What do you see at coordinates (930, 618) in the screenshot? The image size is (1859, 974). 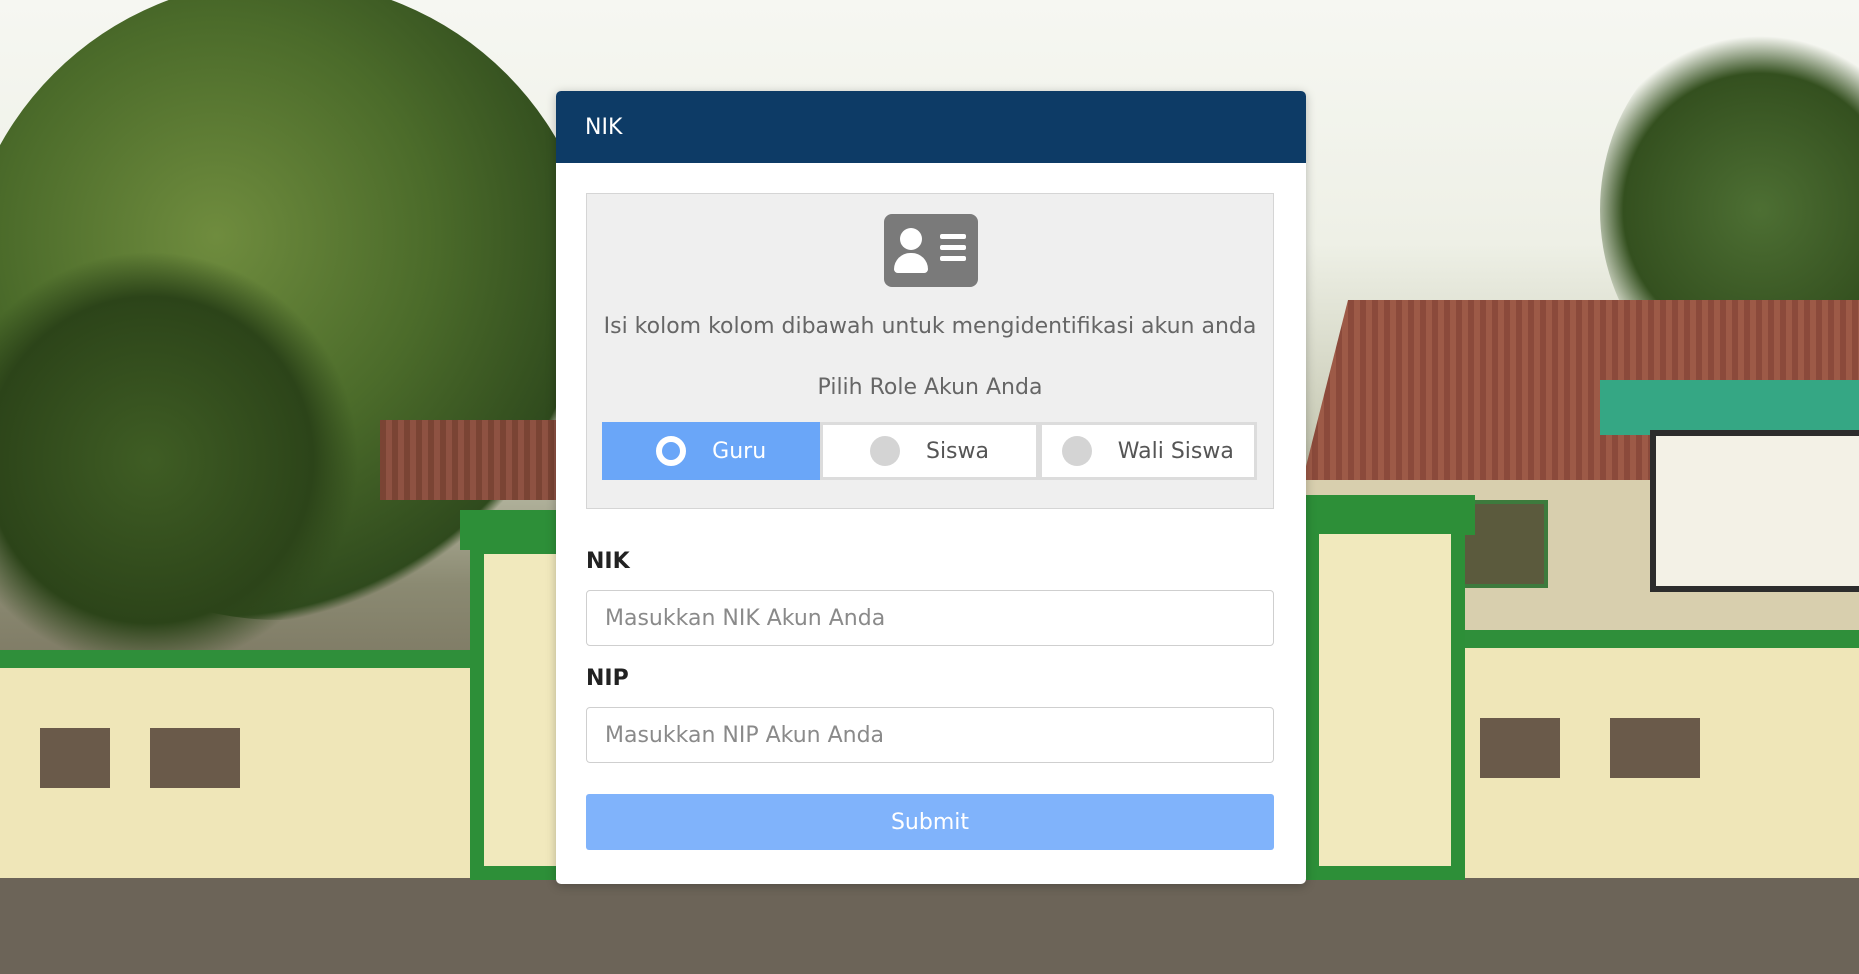 I see `nik-input` at bounding box center [930, 618].